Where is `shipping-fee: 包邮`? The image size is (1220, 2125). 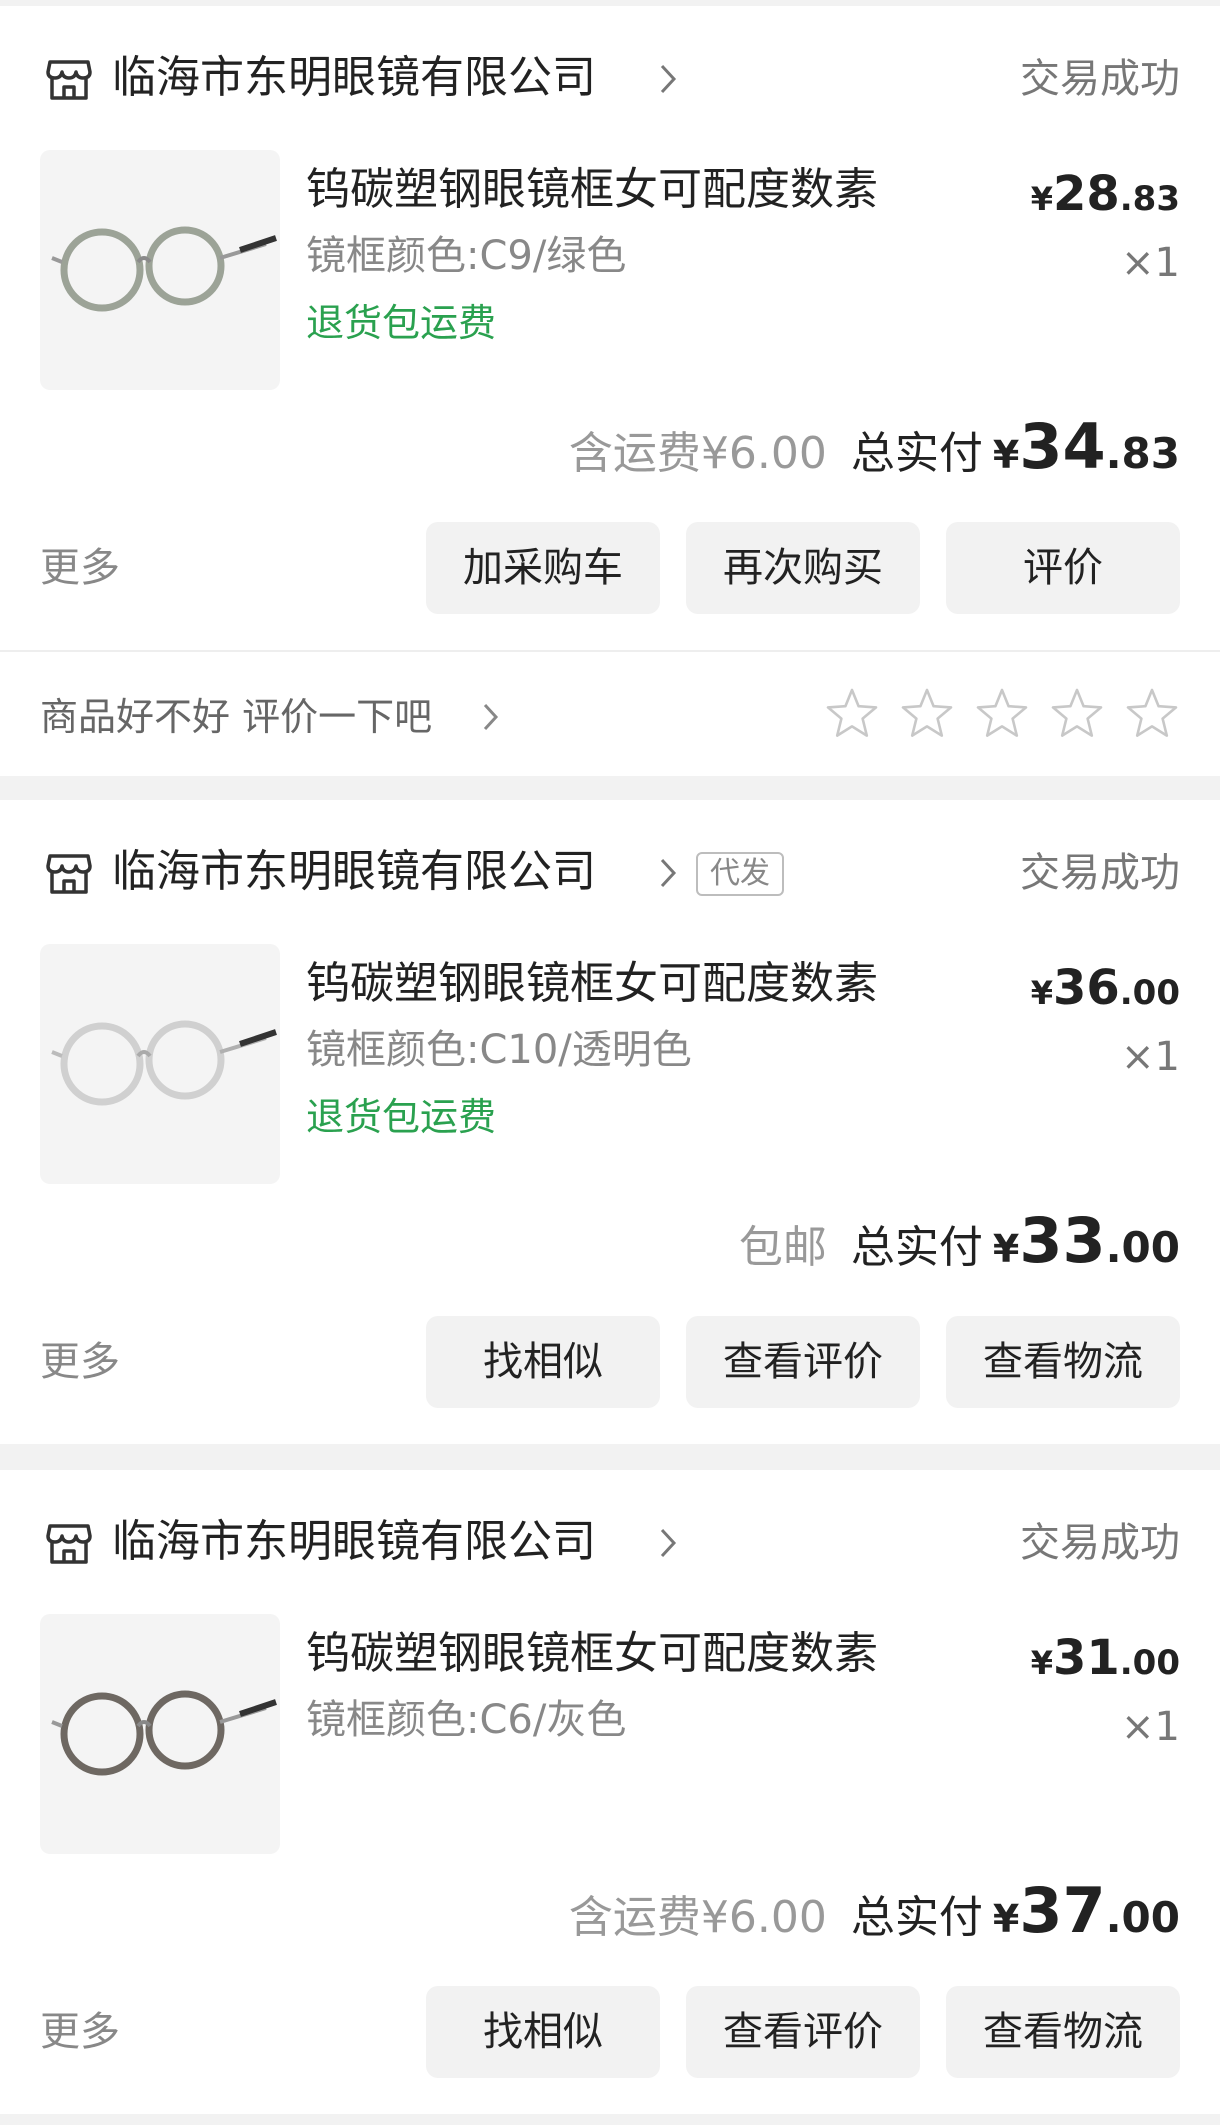
shipping-fee: 包邮 is located at coordinates (782, 1247).